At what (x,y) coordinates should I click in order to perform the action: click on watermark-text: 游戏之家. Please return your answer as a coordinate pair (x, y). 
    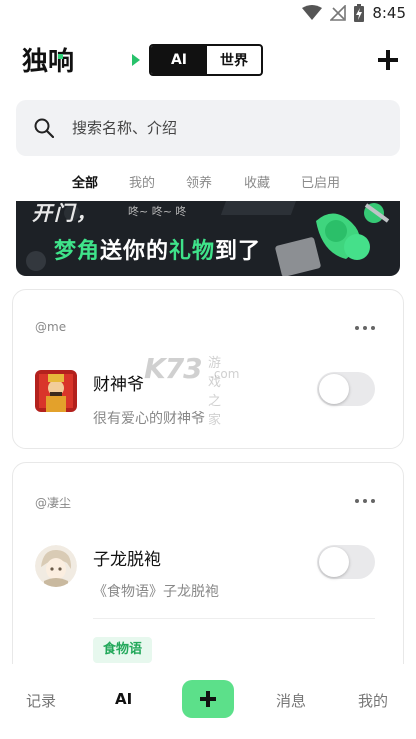
    Looking at the image, I should click on (215, 392).